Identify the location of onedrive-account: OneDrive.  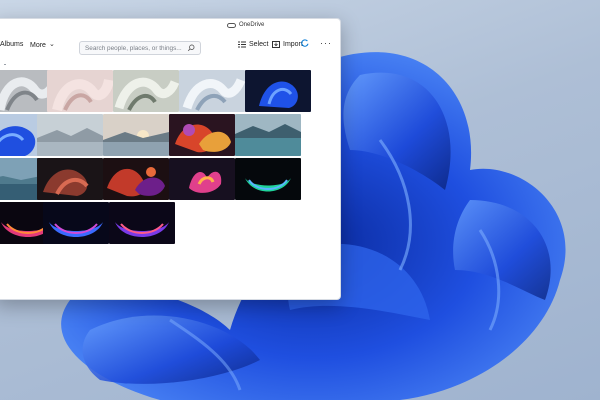
(245, 25).